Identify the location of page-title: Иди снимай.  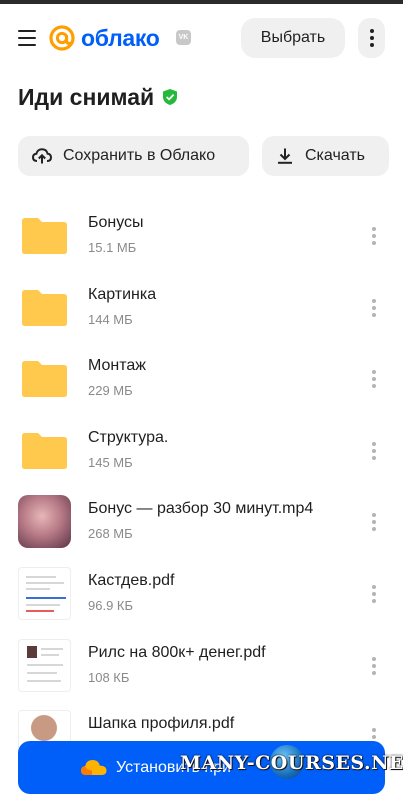
(86, 96).